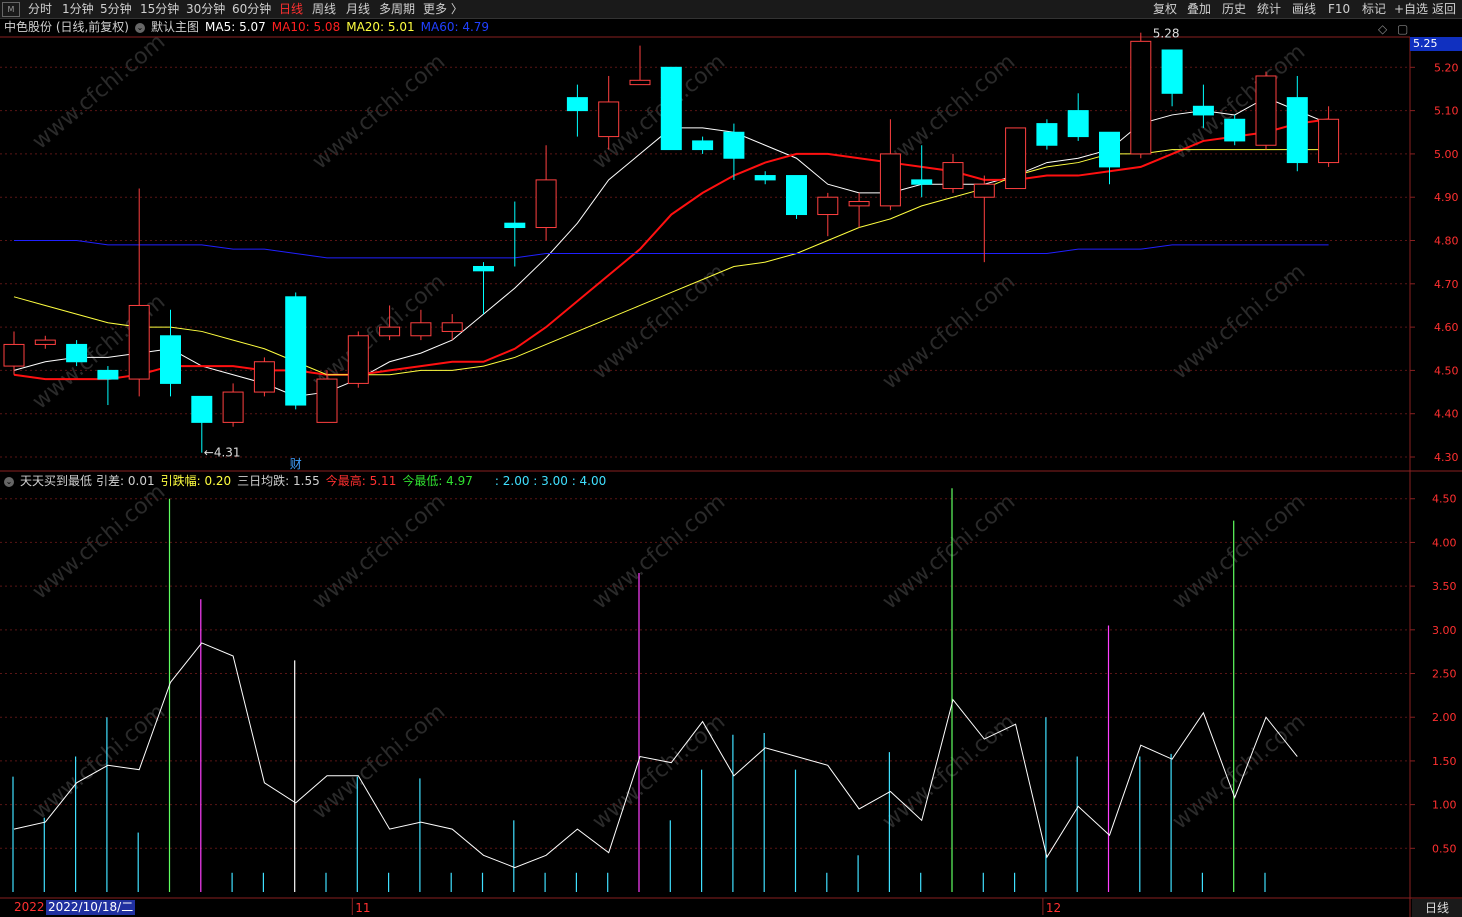 This screenshot has width=1462, height=917. I want to click on y-tick-label: 4.90, so click(1446, 197).